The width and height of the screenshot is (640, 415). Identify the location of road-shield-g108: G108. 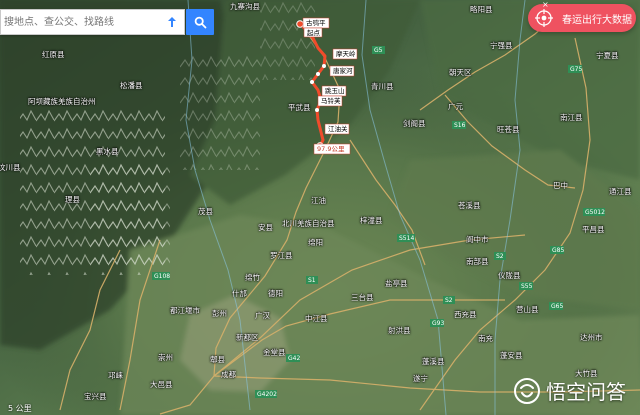
(161, 276).